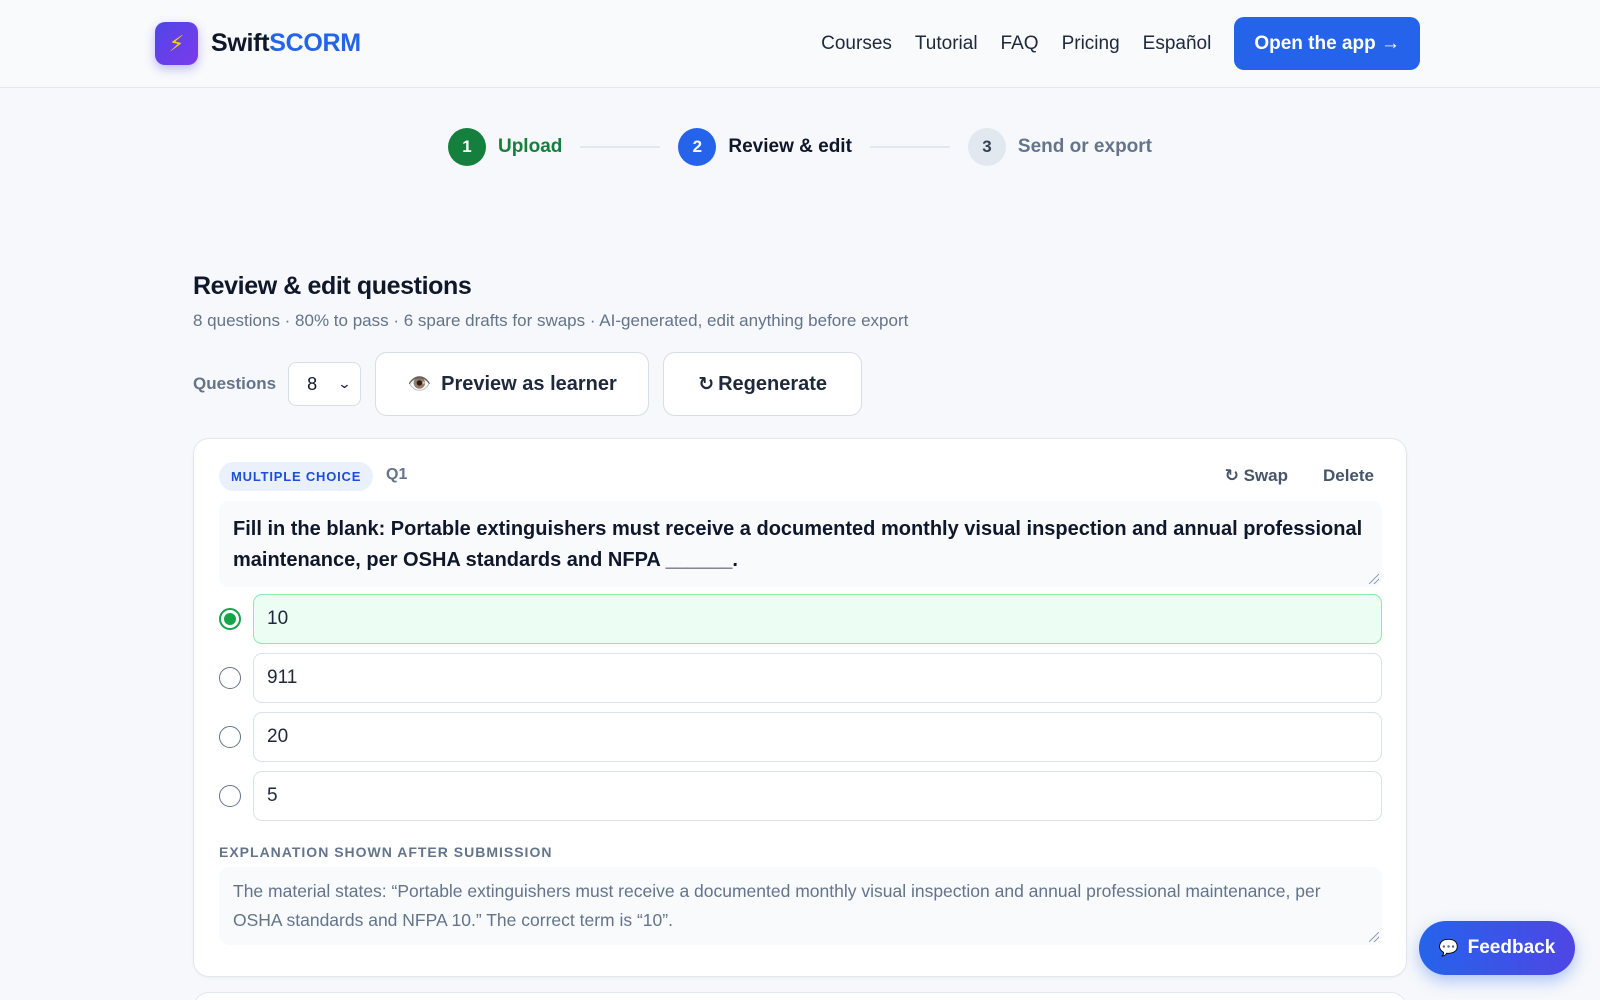 This screenshot has height=1000, width=1600. What do you see at coordinates (790, 146) in the screenshot?
I see `step-label: Review & edit` at bounding box center [790, 146].